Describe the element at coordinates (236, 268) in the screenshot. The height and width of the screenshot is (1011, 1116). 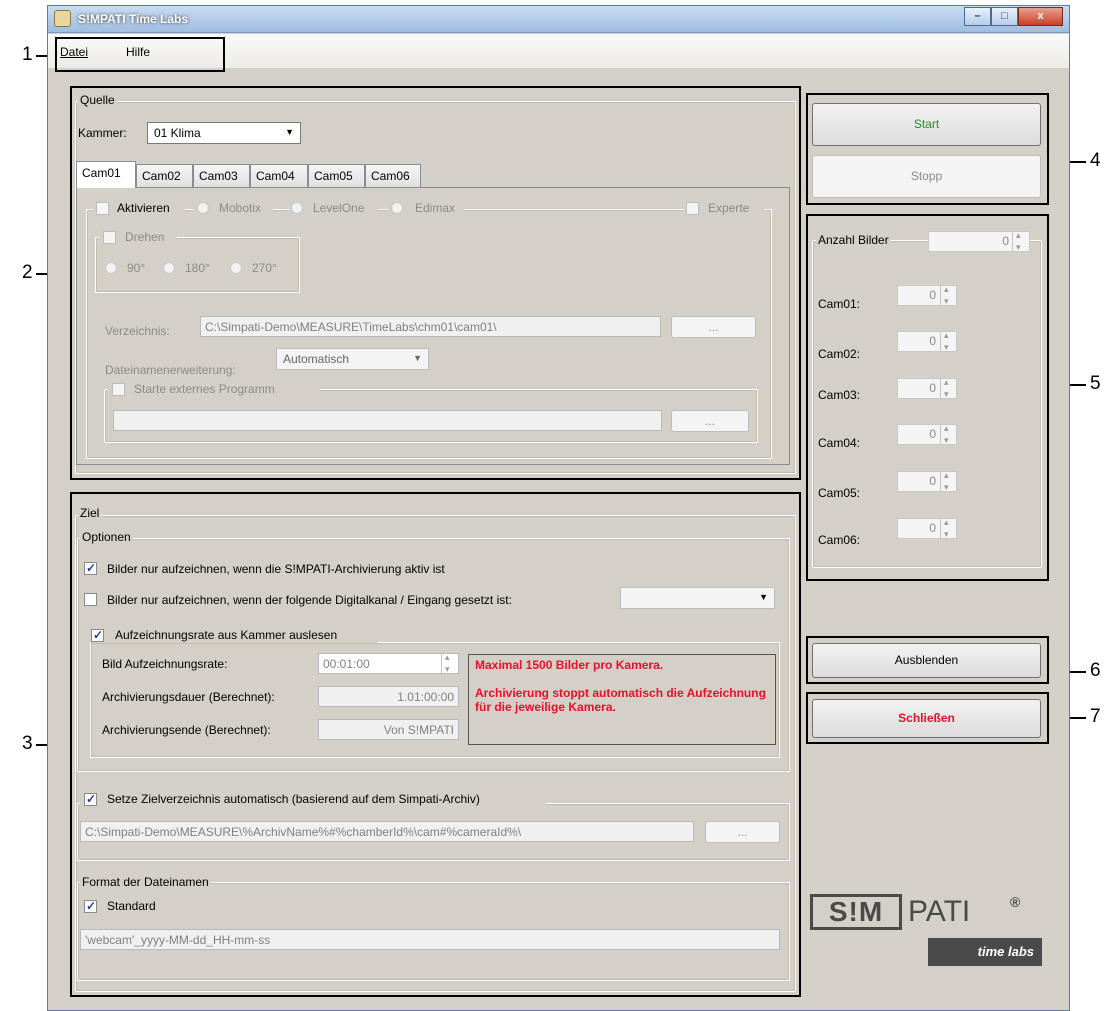
I see `rotate-270-radio` at that location.